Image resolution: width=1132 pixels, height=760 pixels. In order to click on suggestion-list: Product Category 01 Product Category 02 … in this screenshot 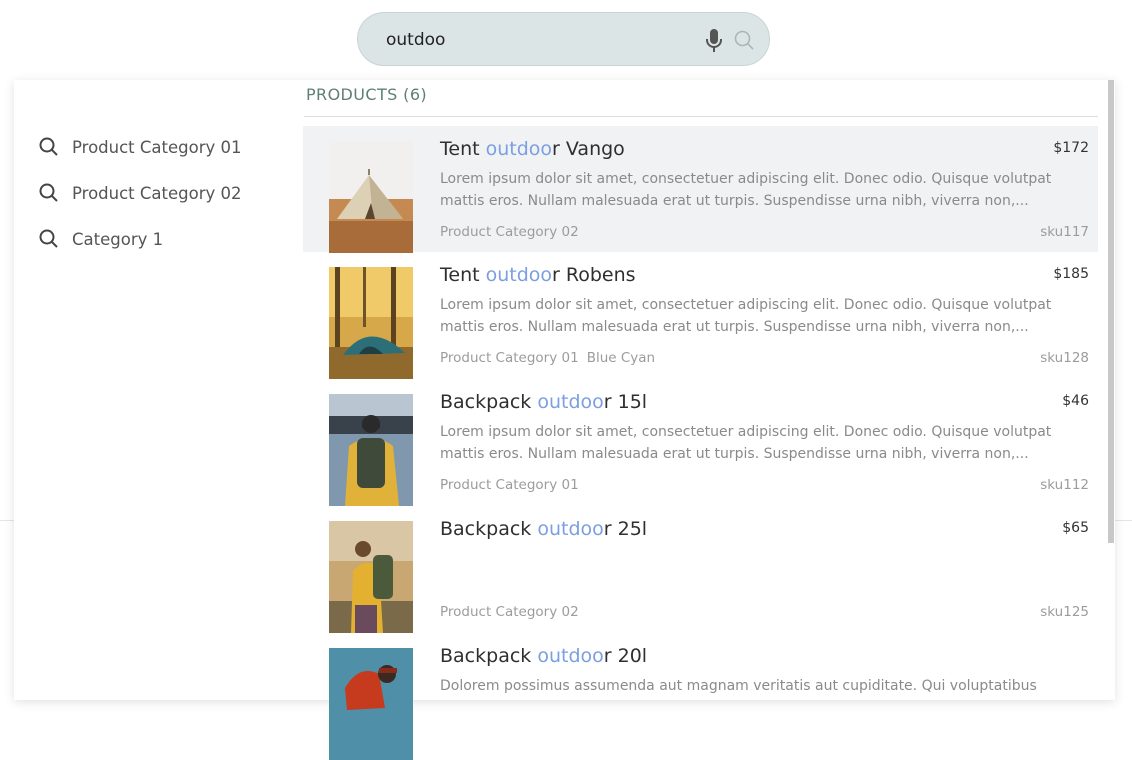, I will do `click(163, 193)`.